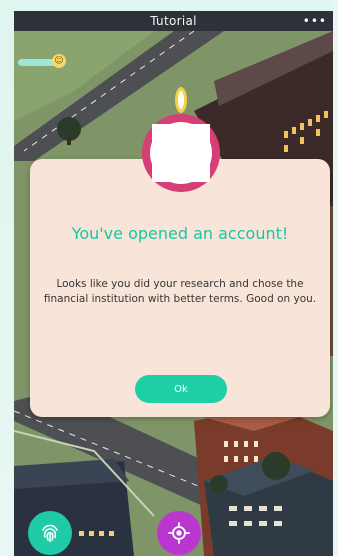 This screenshot has height=556, width=338. I want to click on background-right, so click(335, 278).